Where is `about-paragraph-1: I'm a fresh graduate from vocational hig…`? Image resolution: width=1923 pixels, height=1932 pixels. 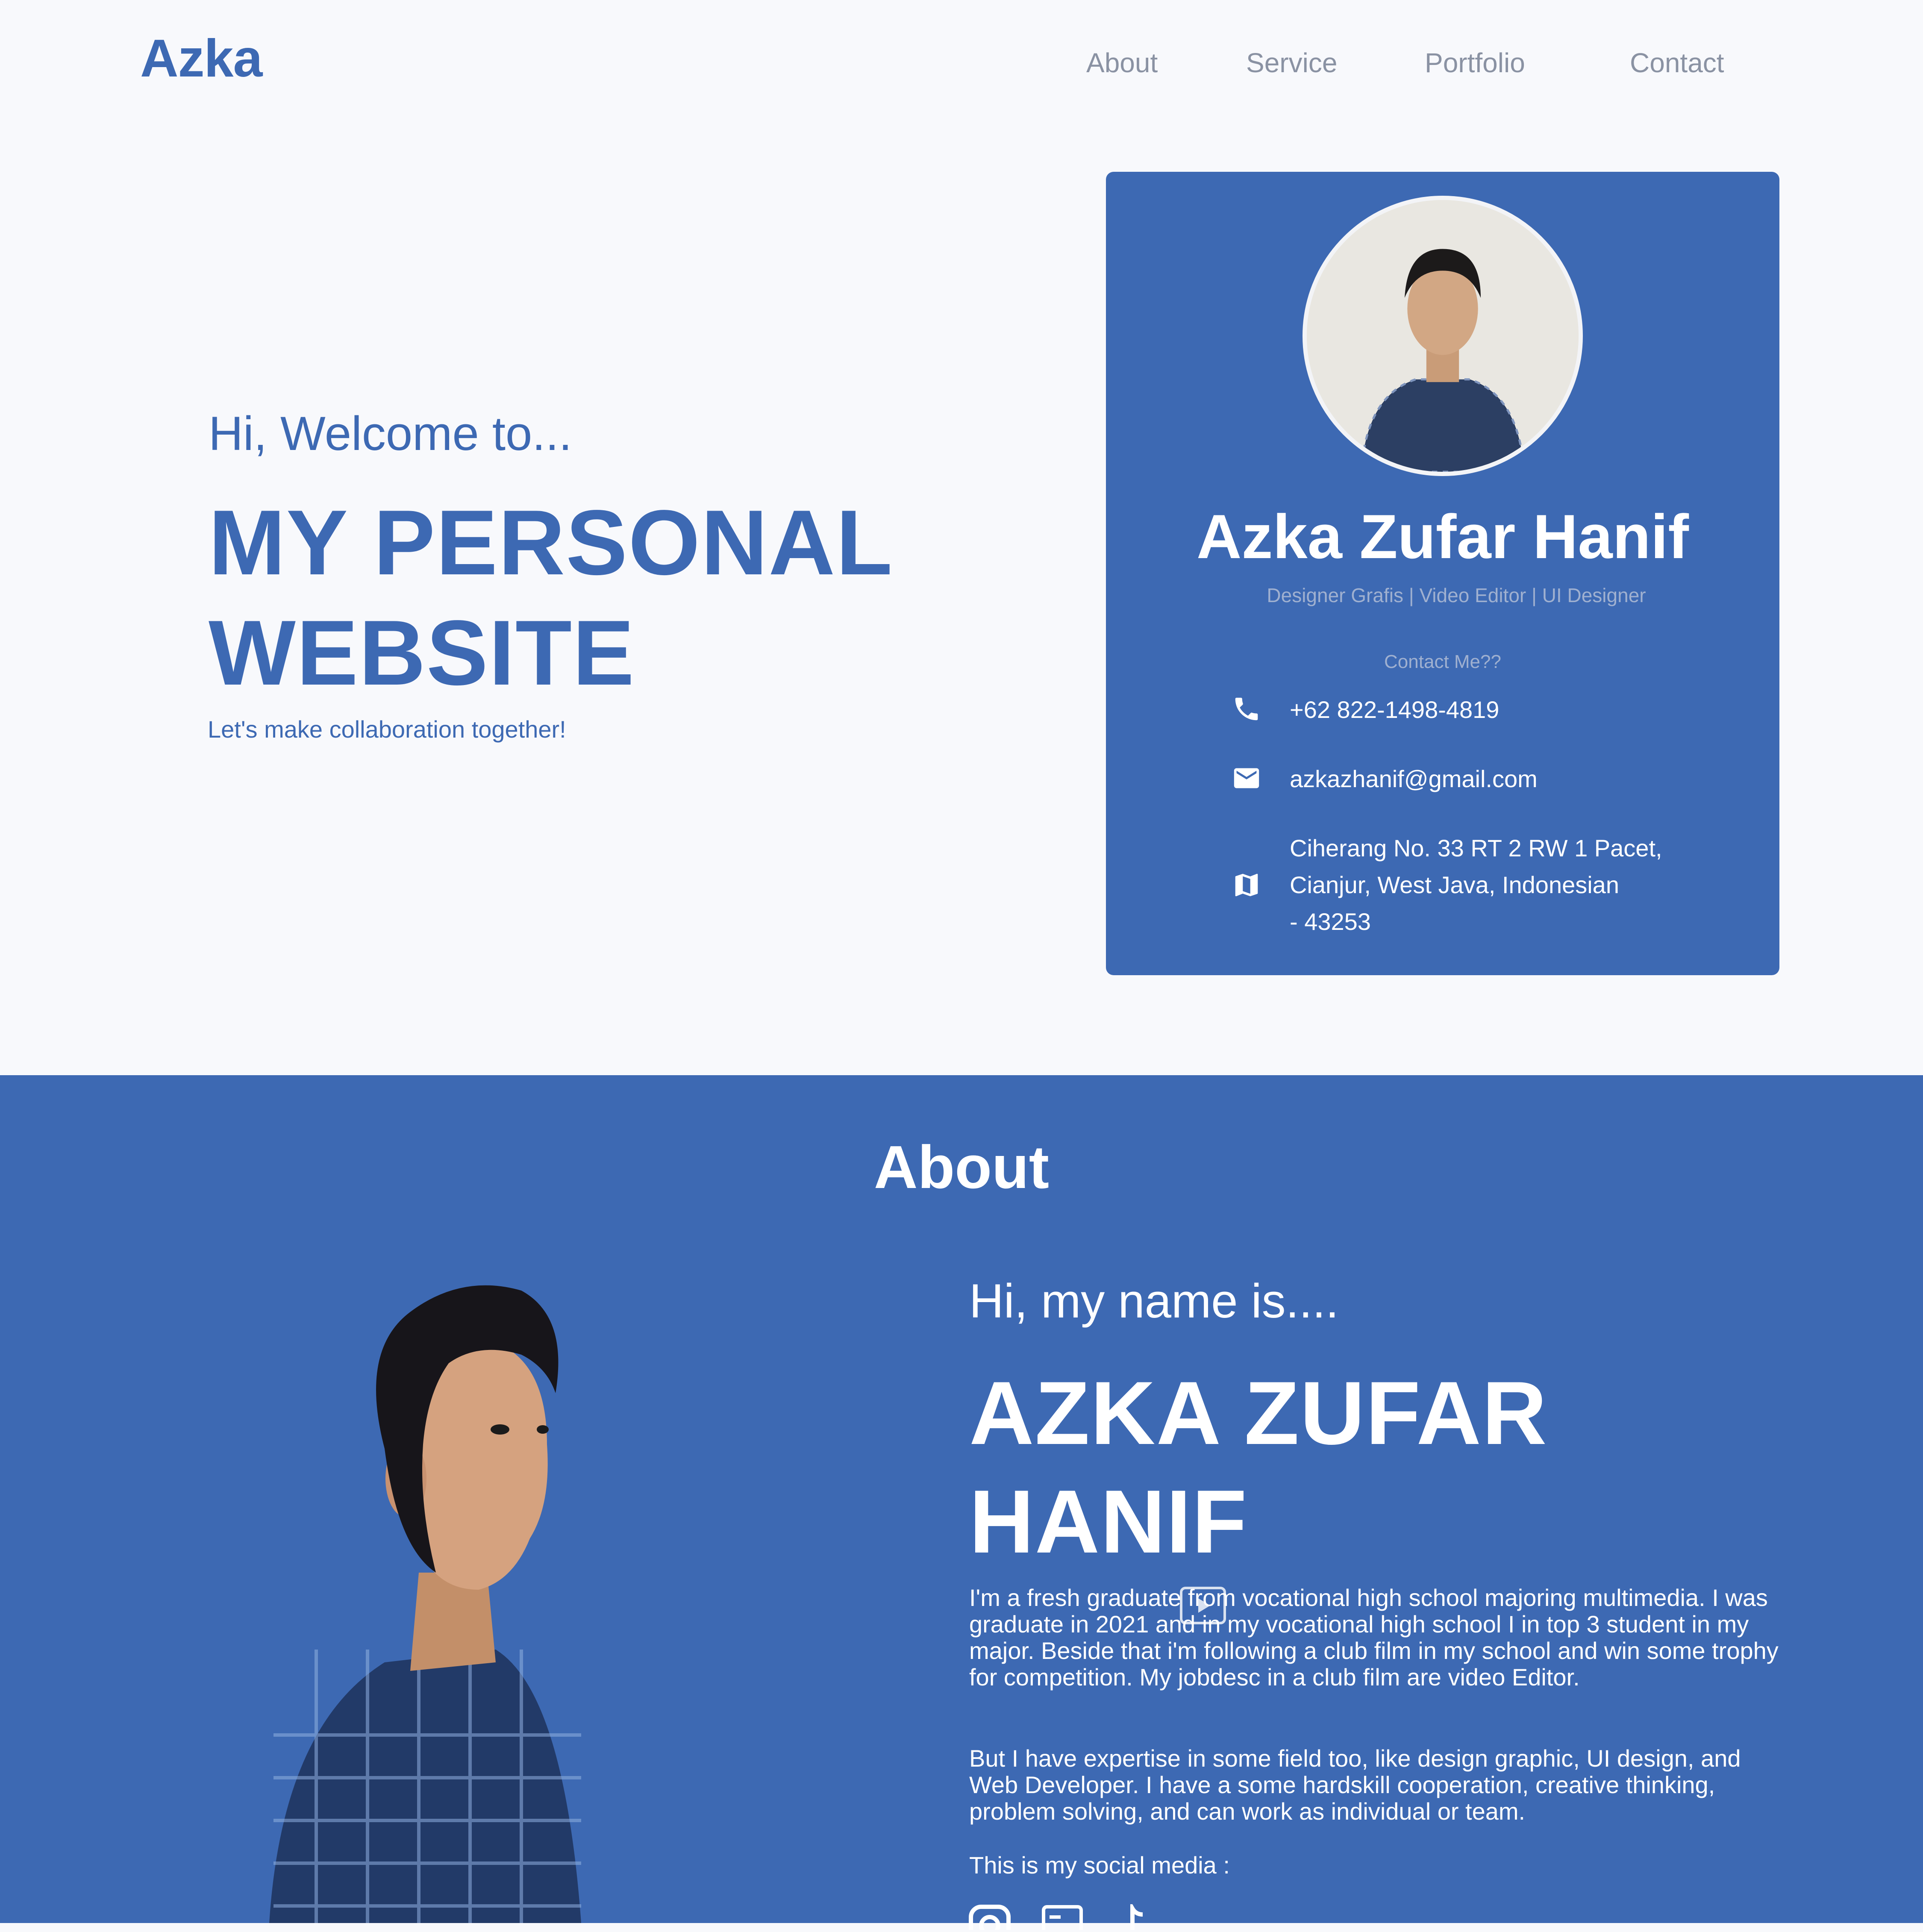
about-paragraph-1: I'm a fresh graduate from vocational hig… is located at coordinates (1374, 1637).